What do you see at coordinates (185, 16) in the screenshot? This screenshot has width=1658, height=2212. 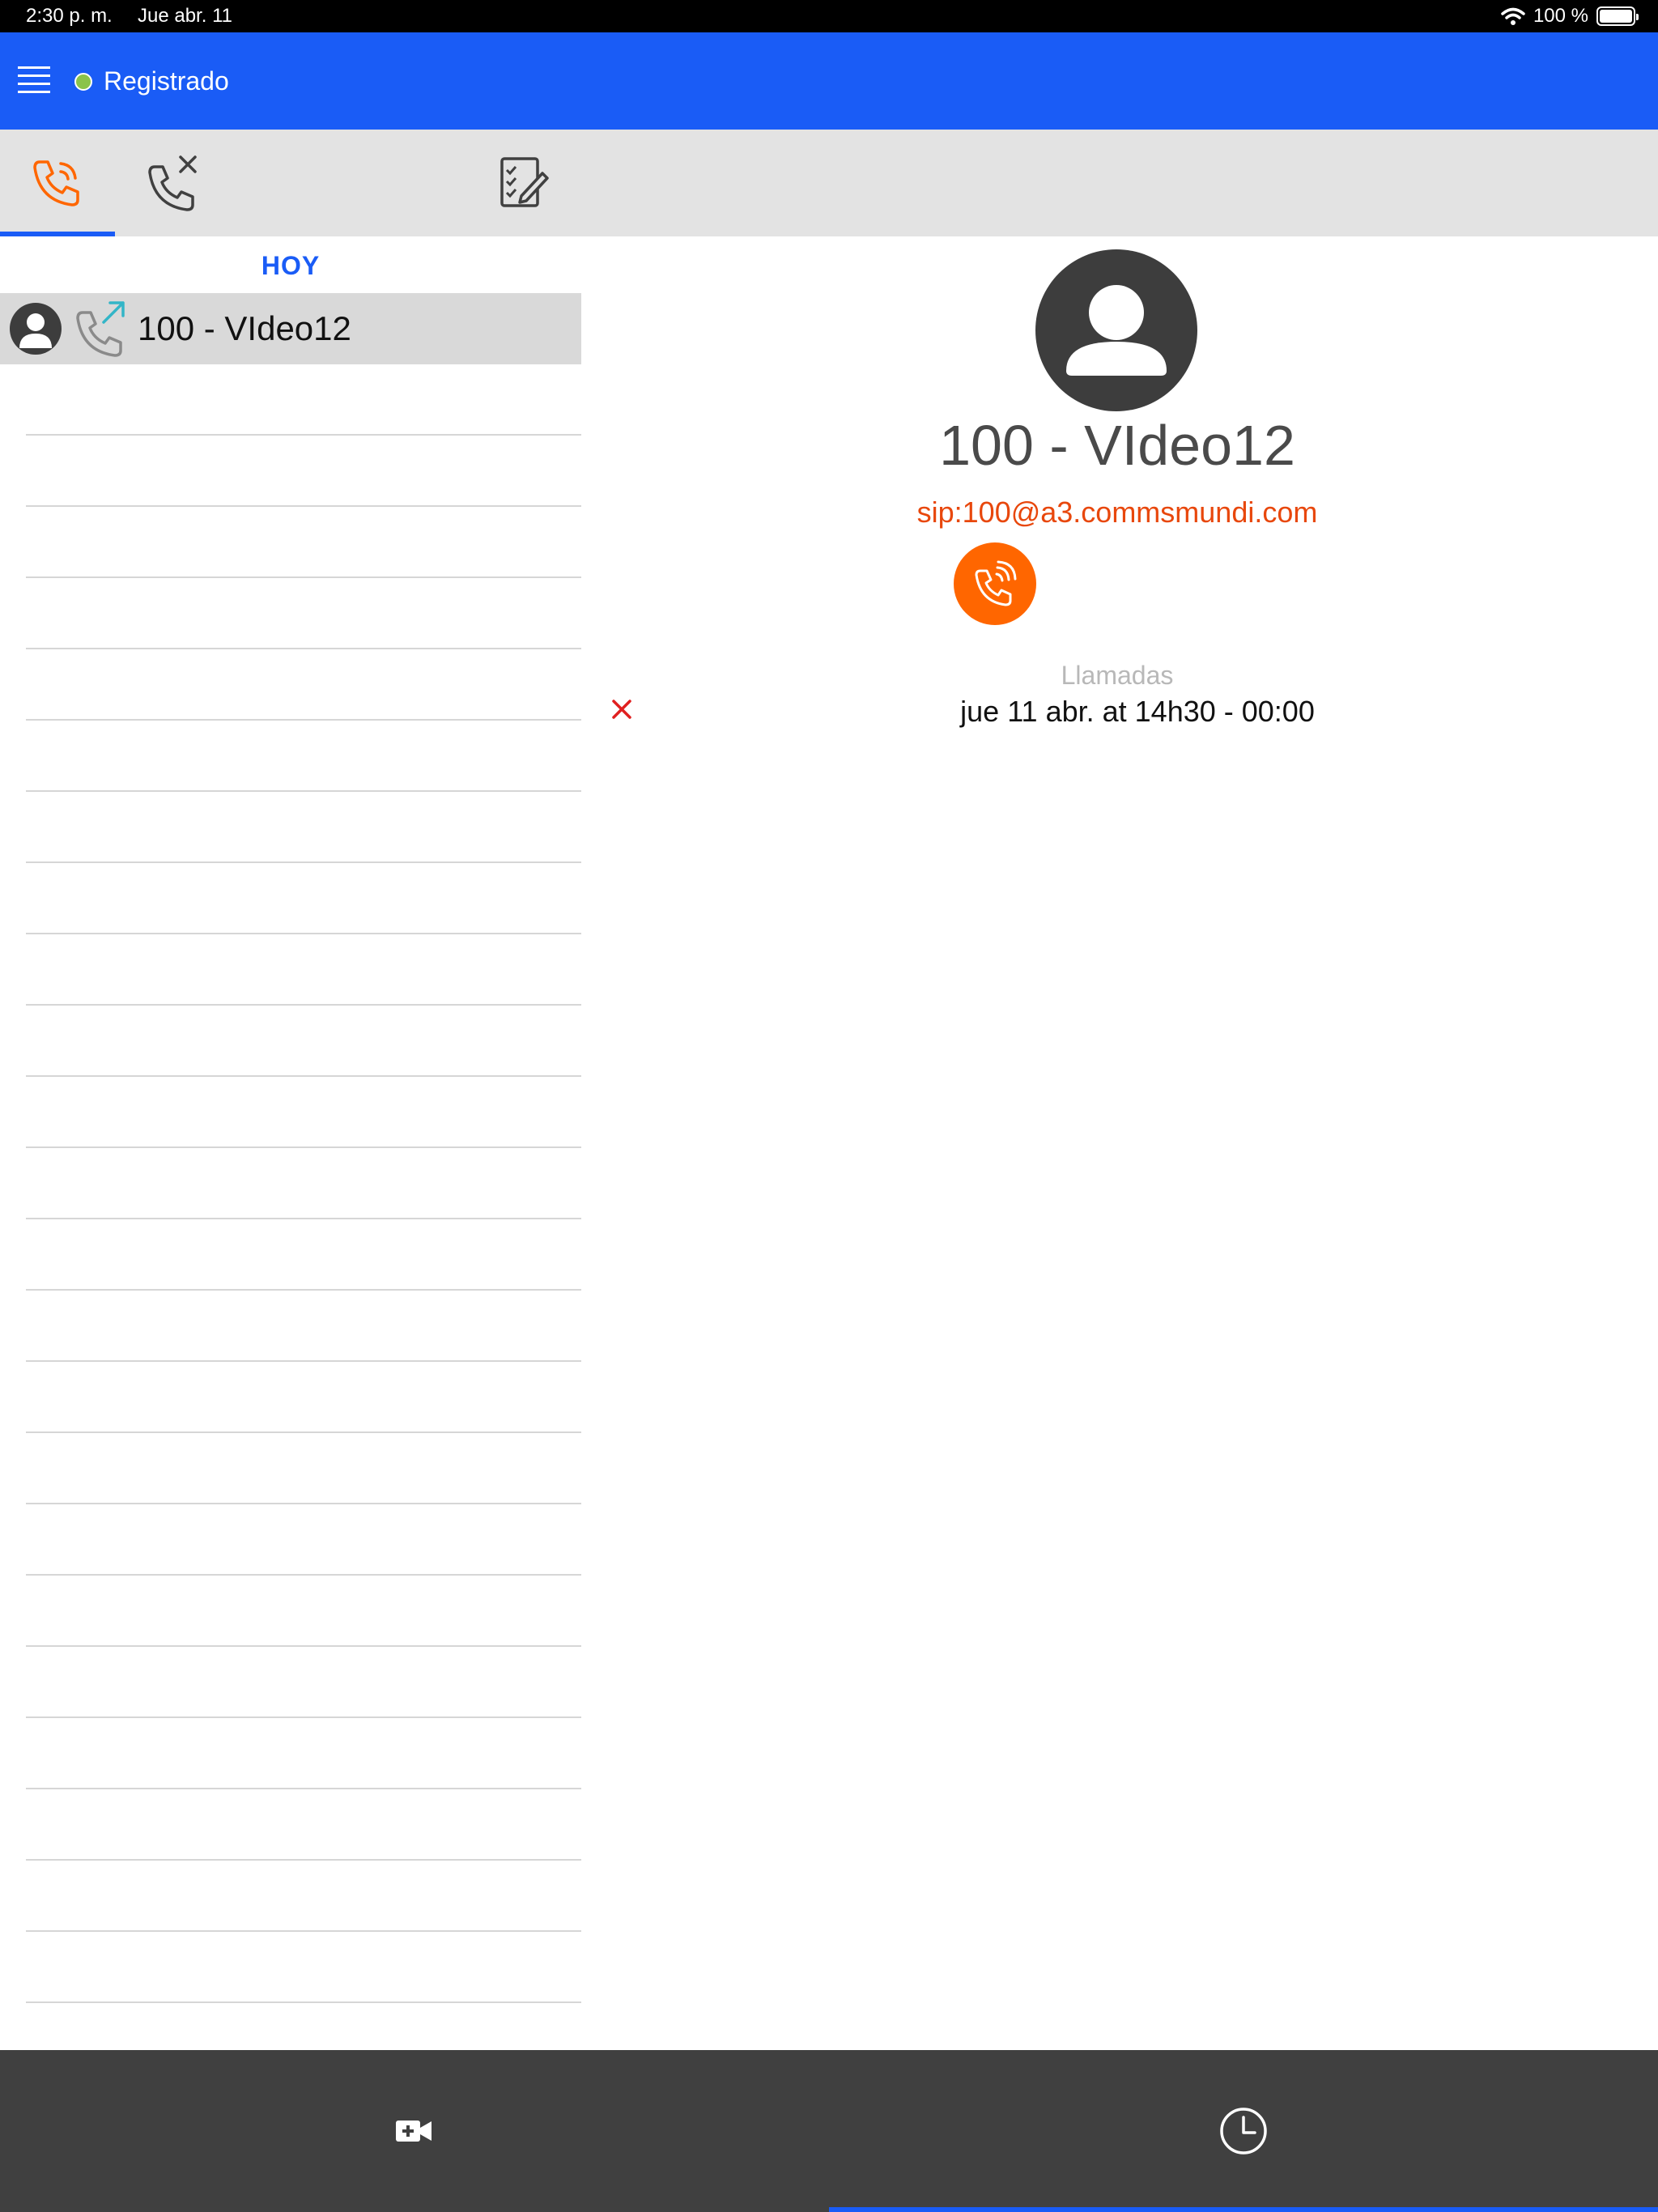 I see `status-date: Jue abr. 11` at bounding box center [185, 16].